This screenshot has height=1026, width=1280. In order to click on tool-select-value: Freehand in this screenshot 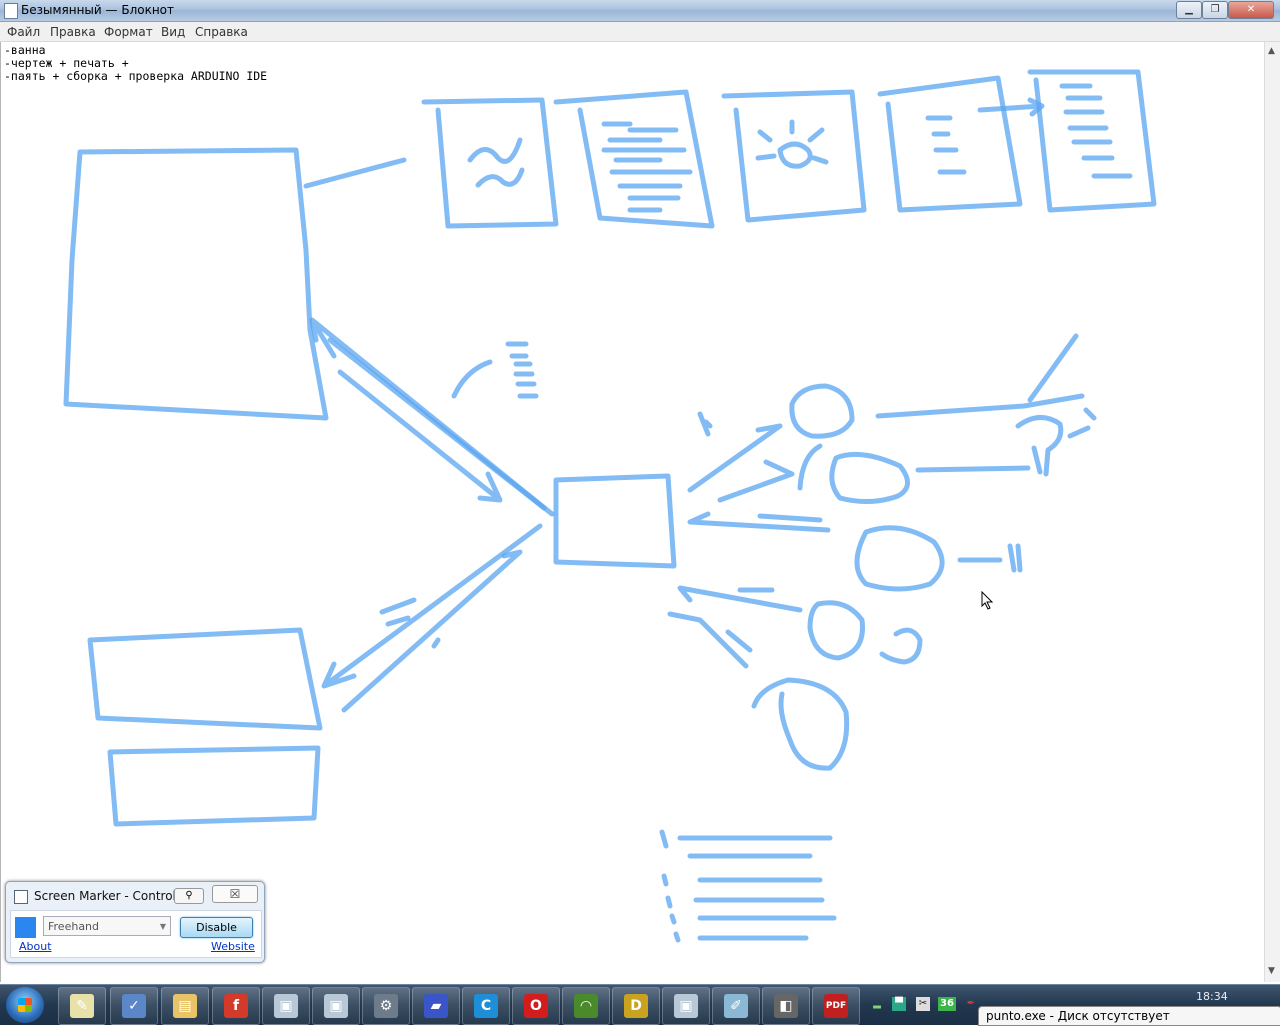, I will do `click(74, 926)`.